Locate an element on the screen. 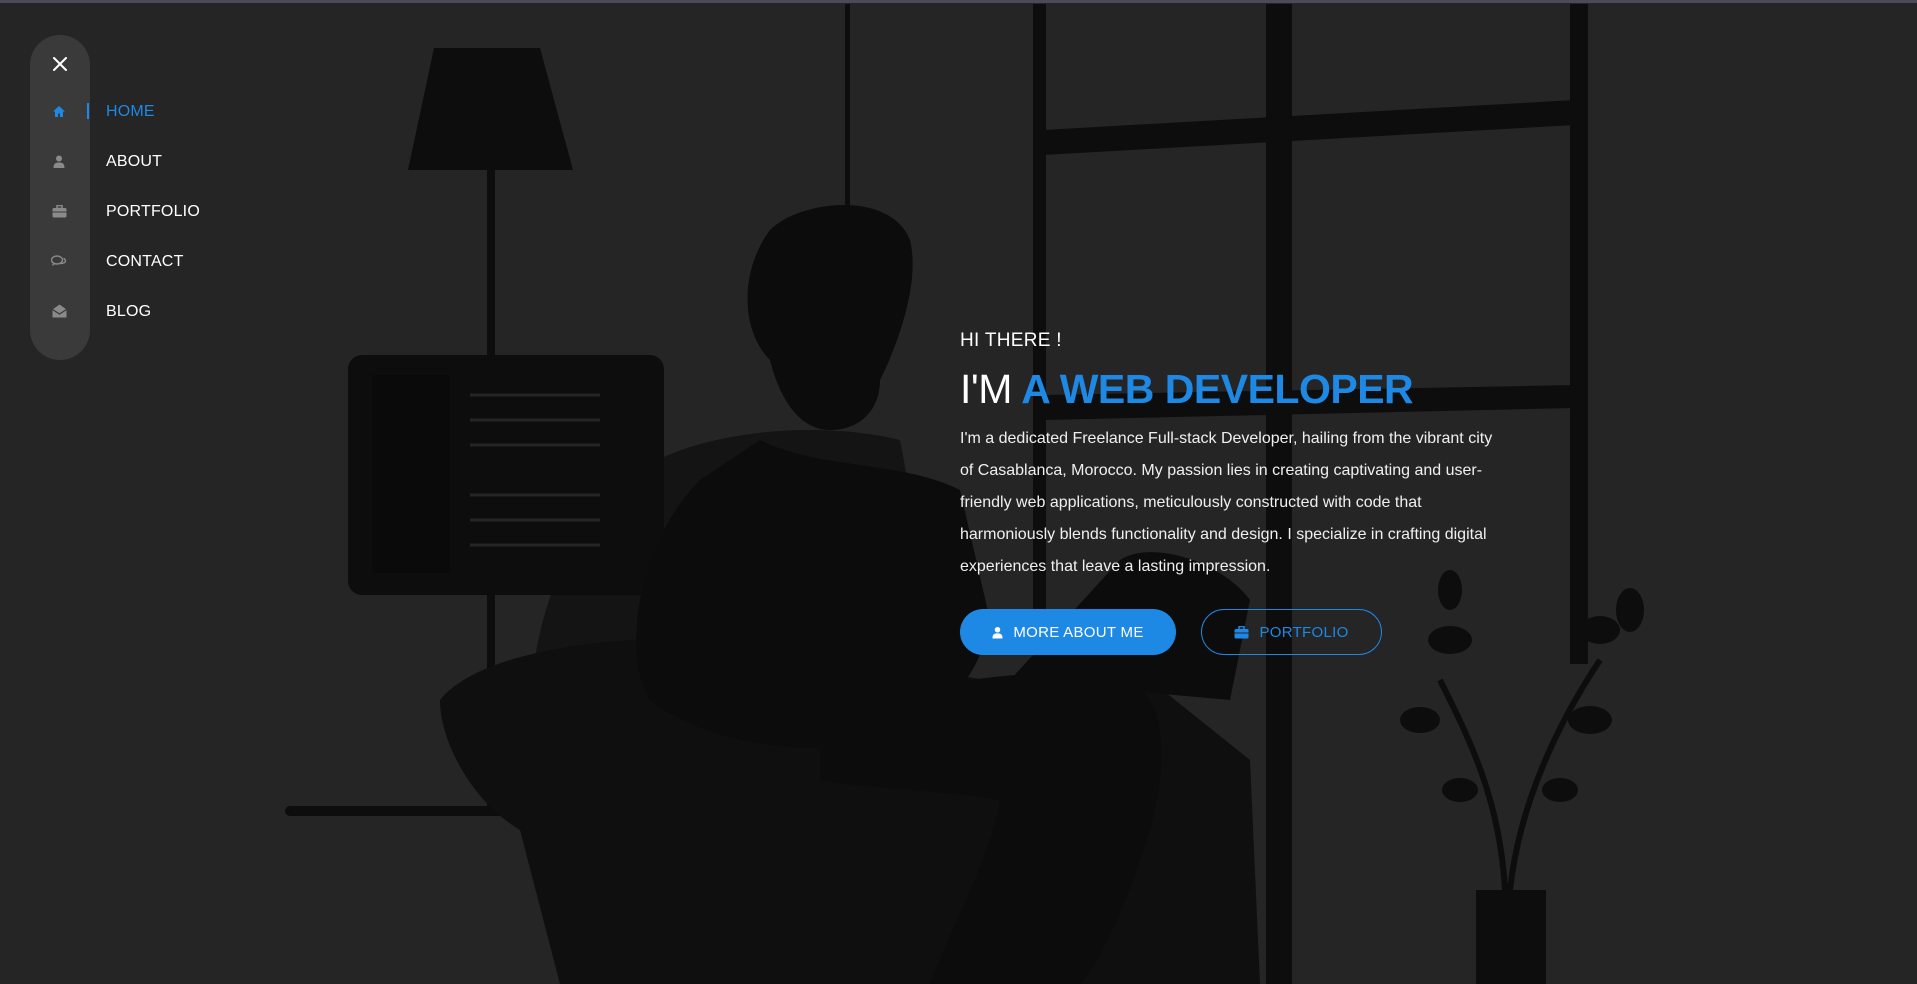  nav-label-about: ABOUT is located at coordinates (134, 161).